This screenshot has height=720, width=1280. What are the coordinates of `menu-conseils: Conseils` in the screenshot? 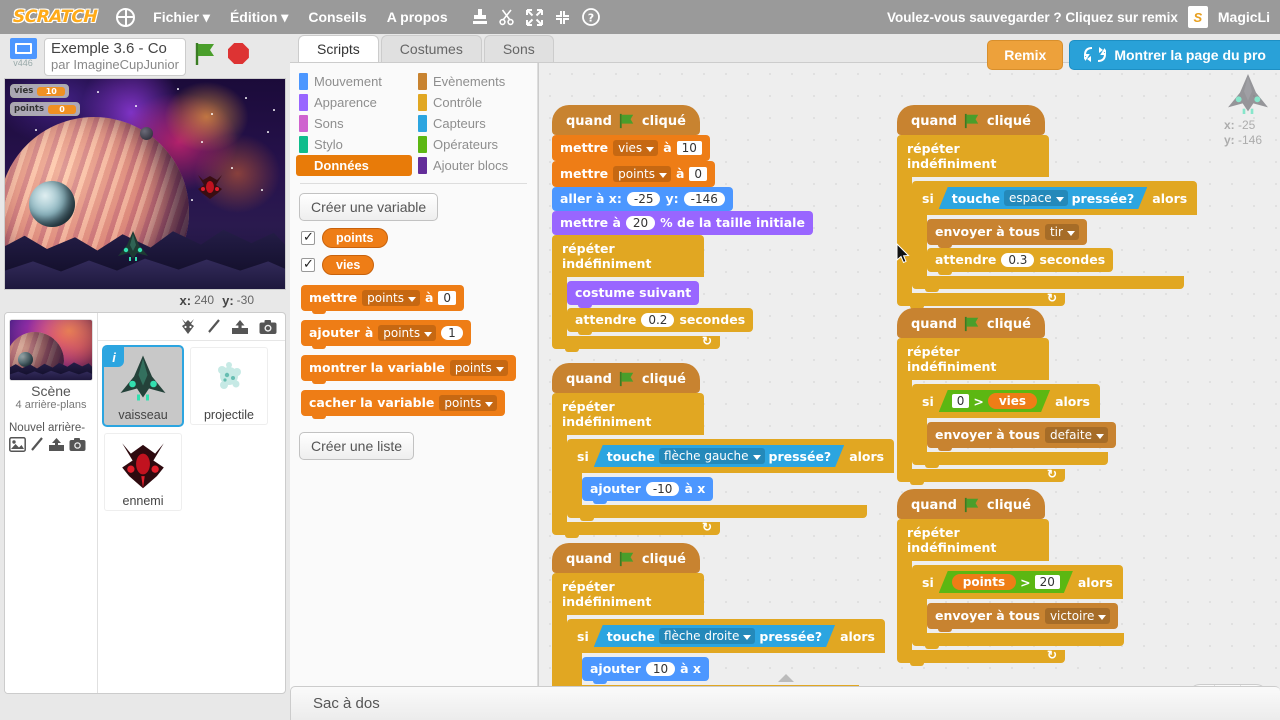 It's located at (337, 17).